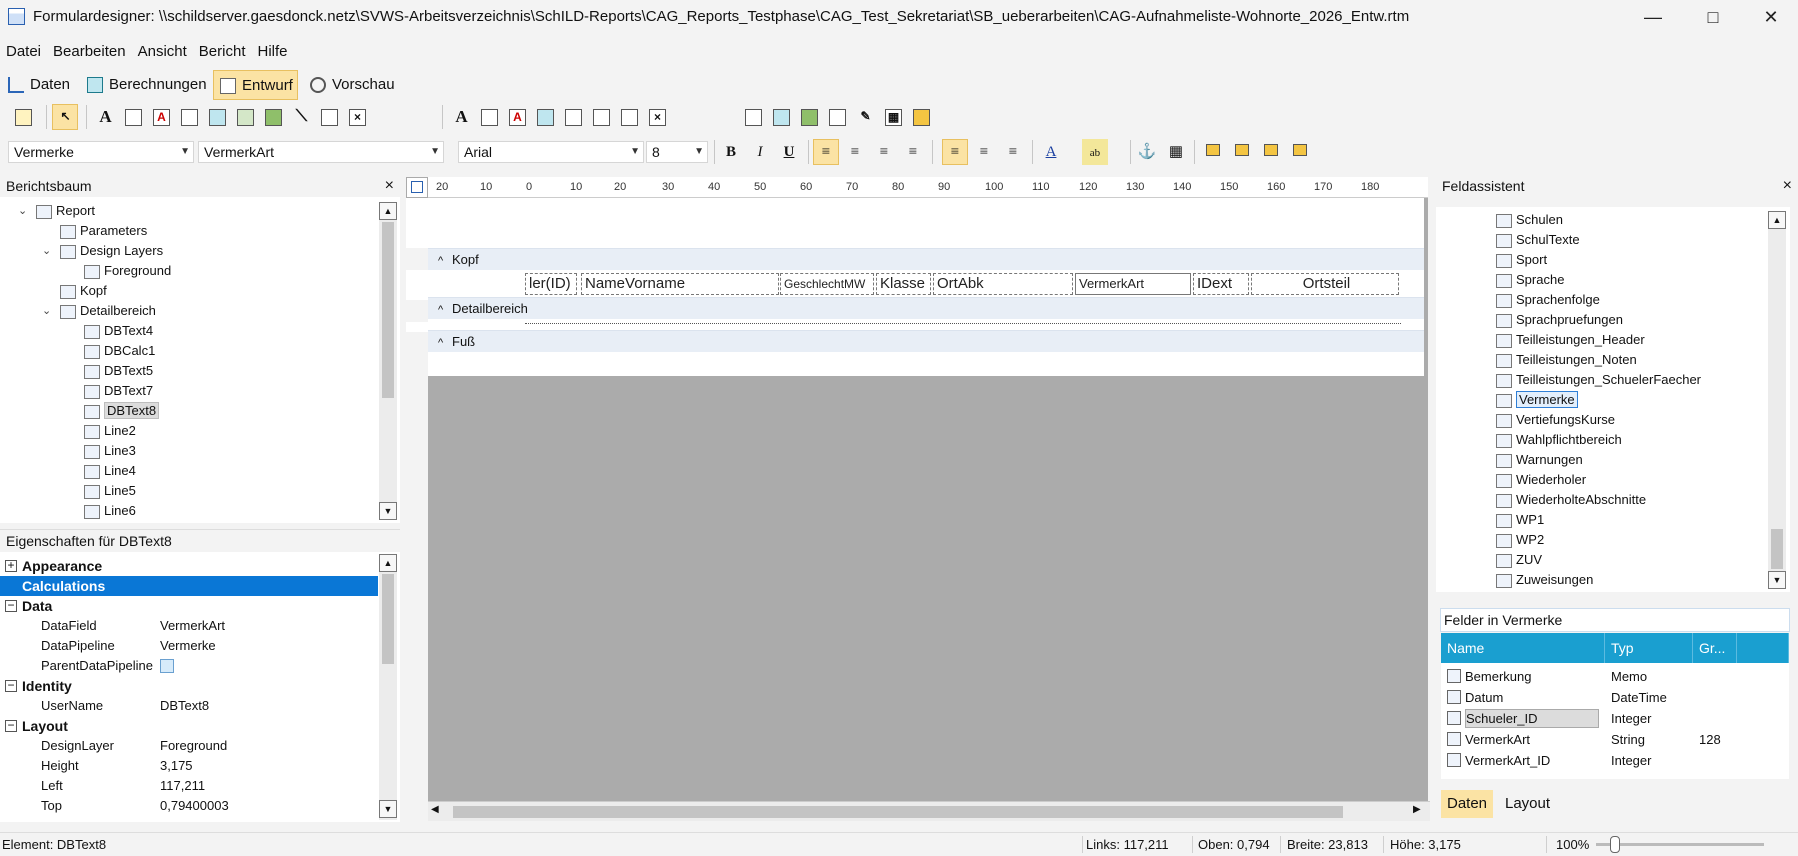 The image size is (1798, 856). Describe the element at coordinates (161, 117) in the screenshot. I see `richtext-tool-button: A` at that location.